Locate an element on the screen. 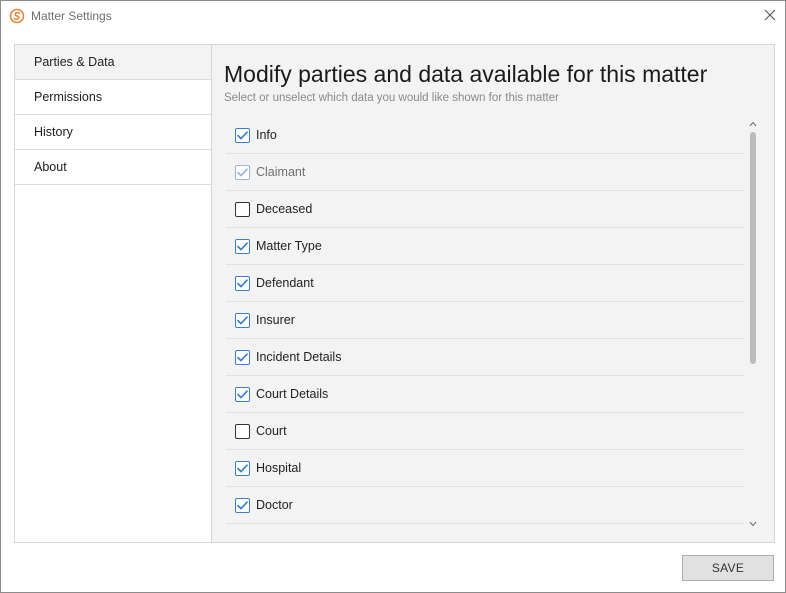  data-option-label: Matter Type is located at coordinates (289, 246).